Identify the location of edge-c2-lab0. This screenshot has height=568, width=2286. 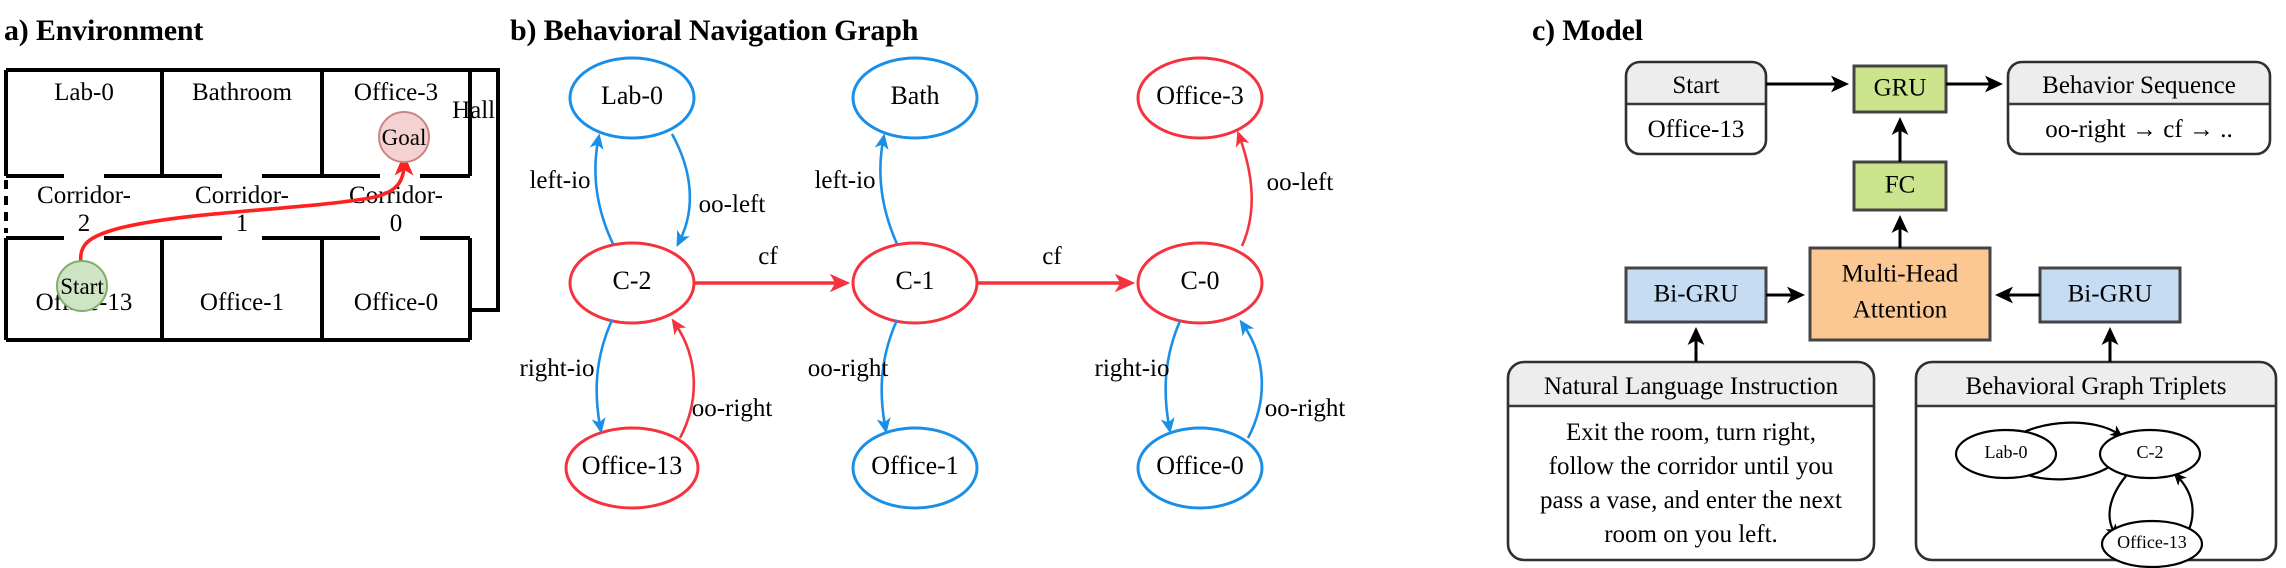
(602, 189).